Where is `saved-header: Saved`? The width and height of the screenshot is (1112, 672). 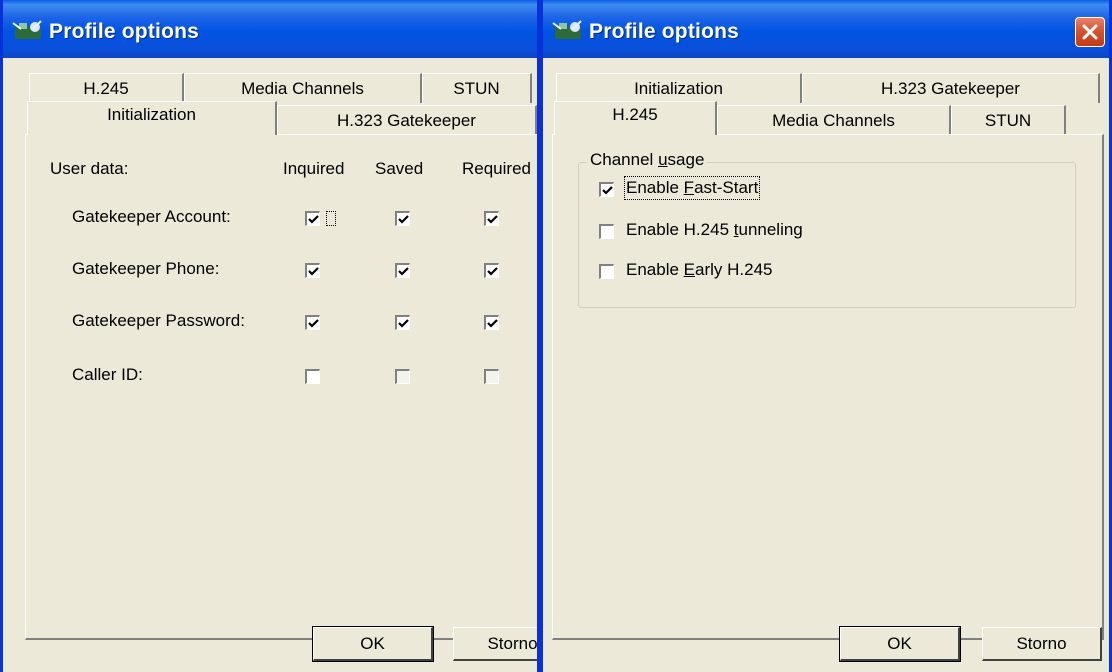 saved-header: Saved is located at coordinates (399, 168).